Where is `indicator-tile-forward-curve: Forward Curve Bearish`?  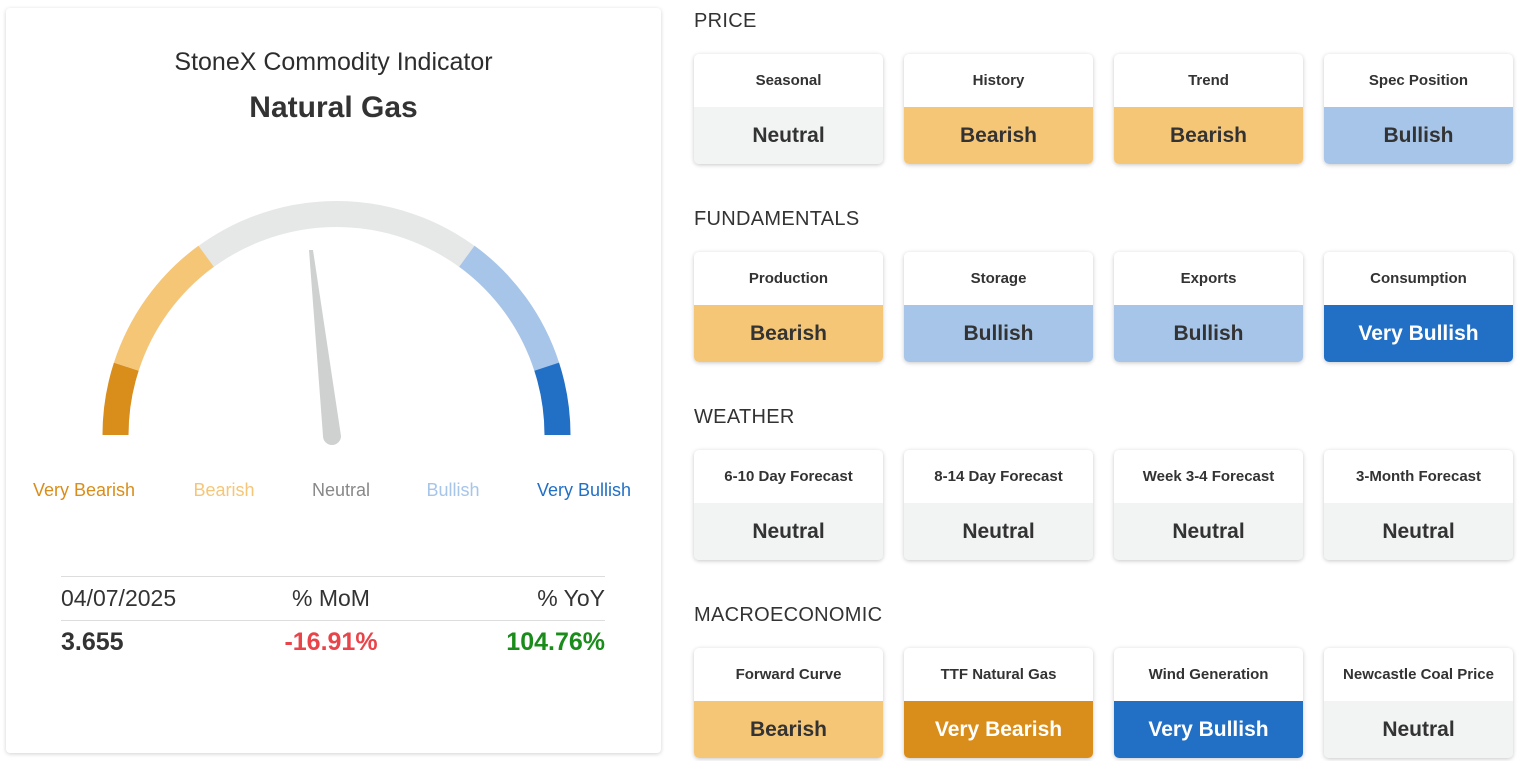 indicator-tile-forward-curve: Forward Curve Bearish is located at coordinates (788, 703).